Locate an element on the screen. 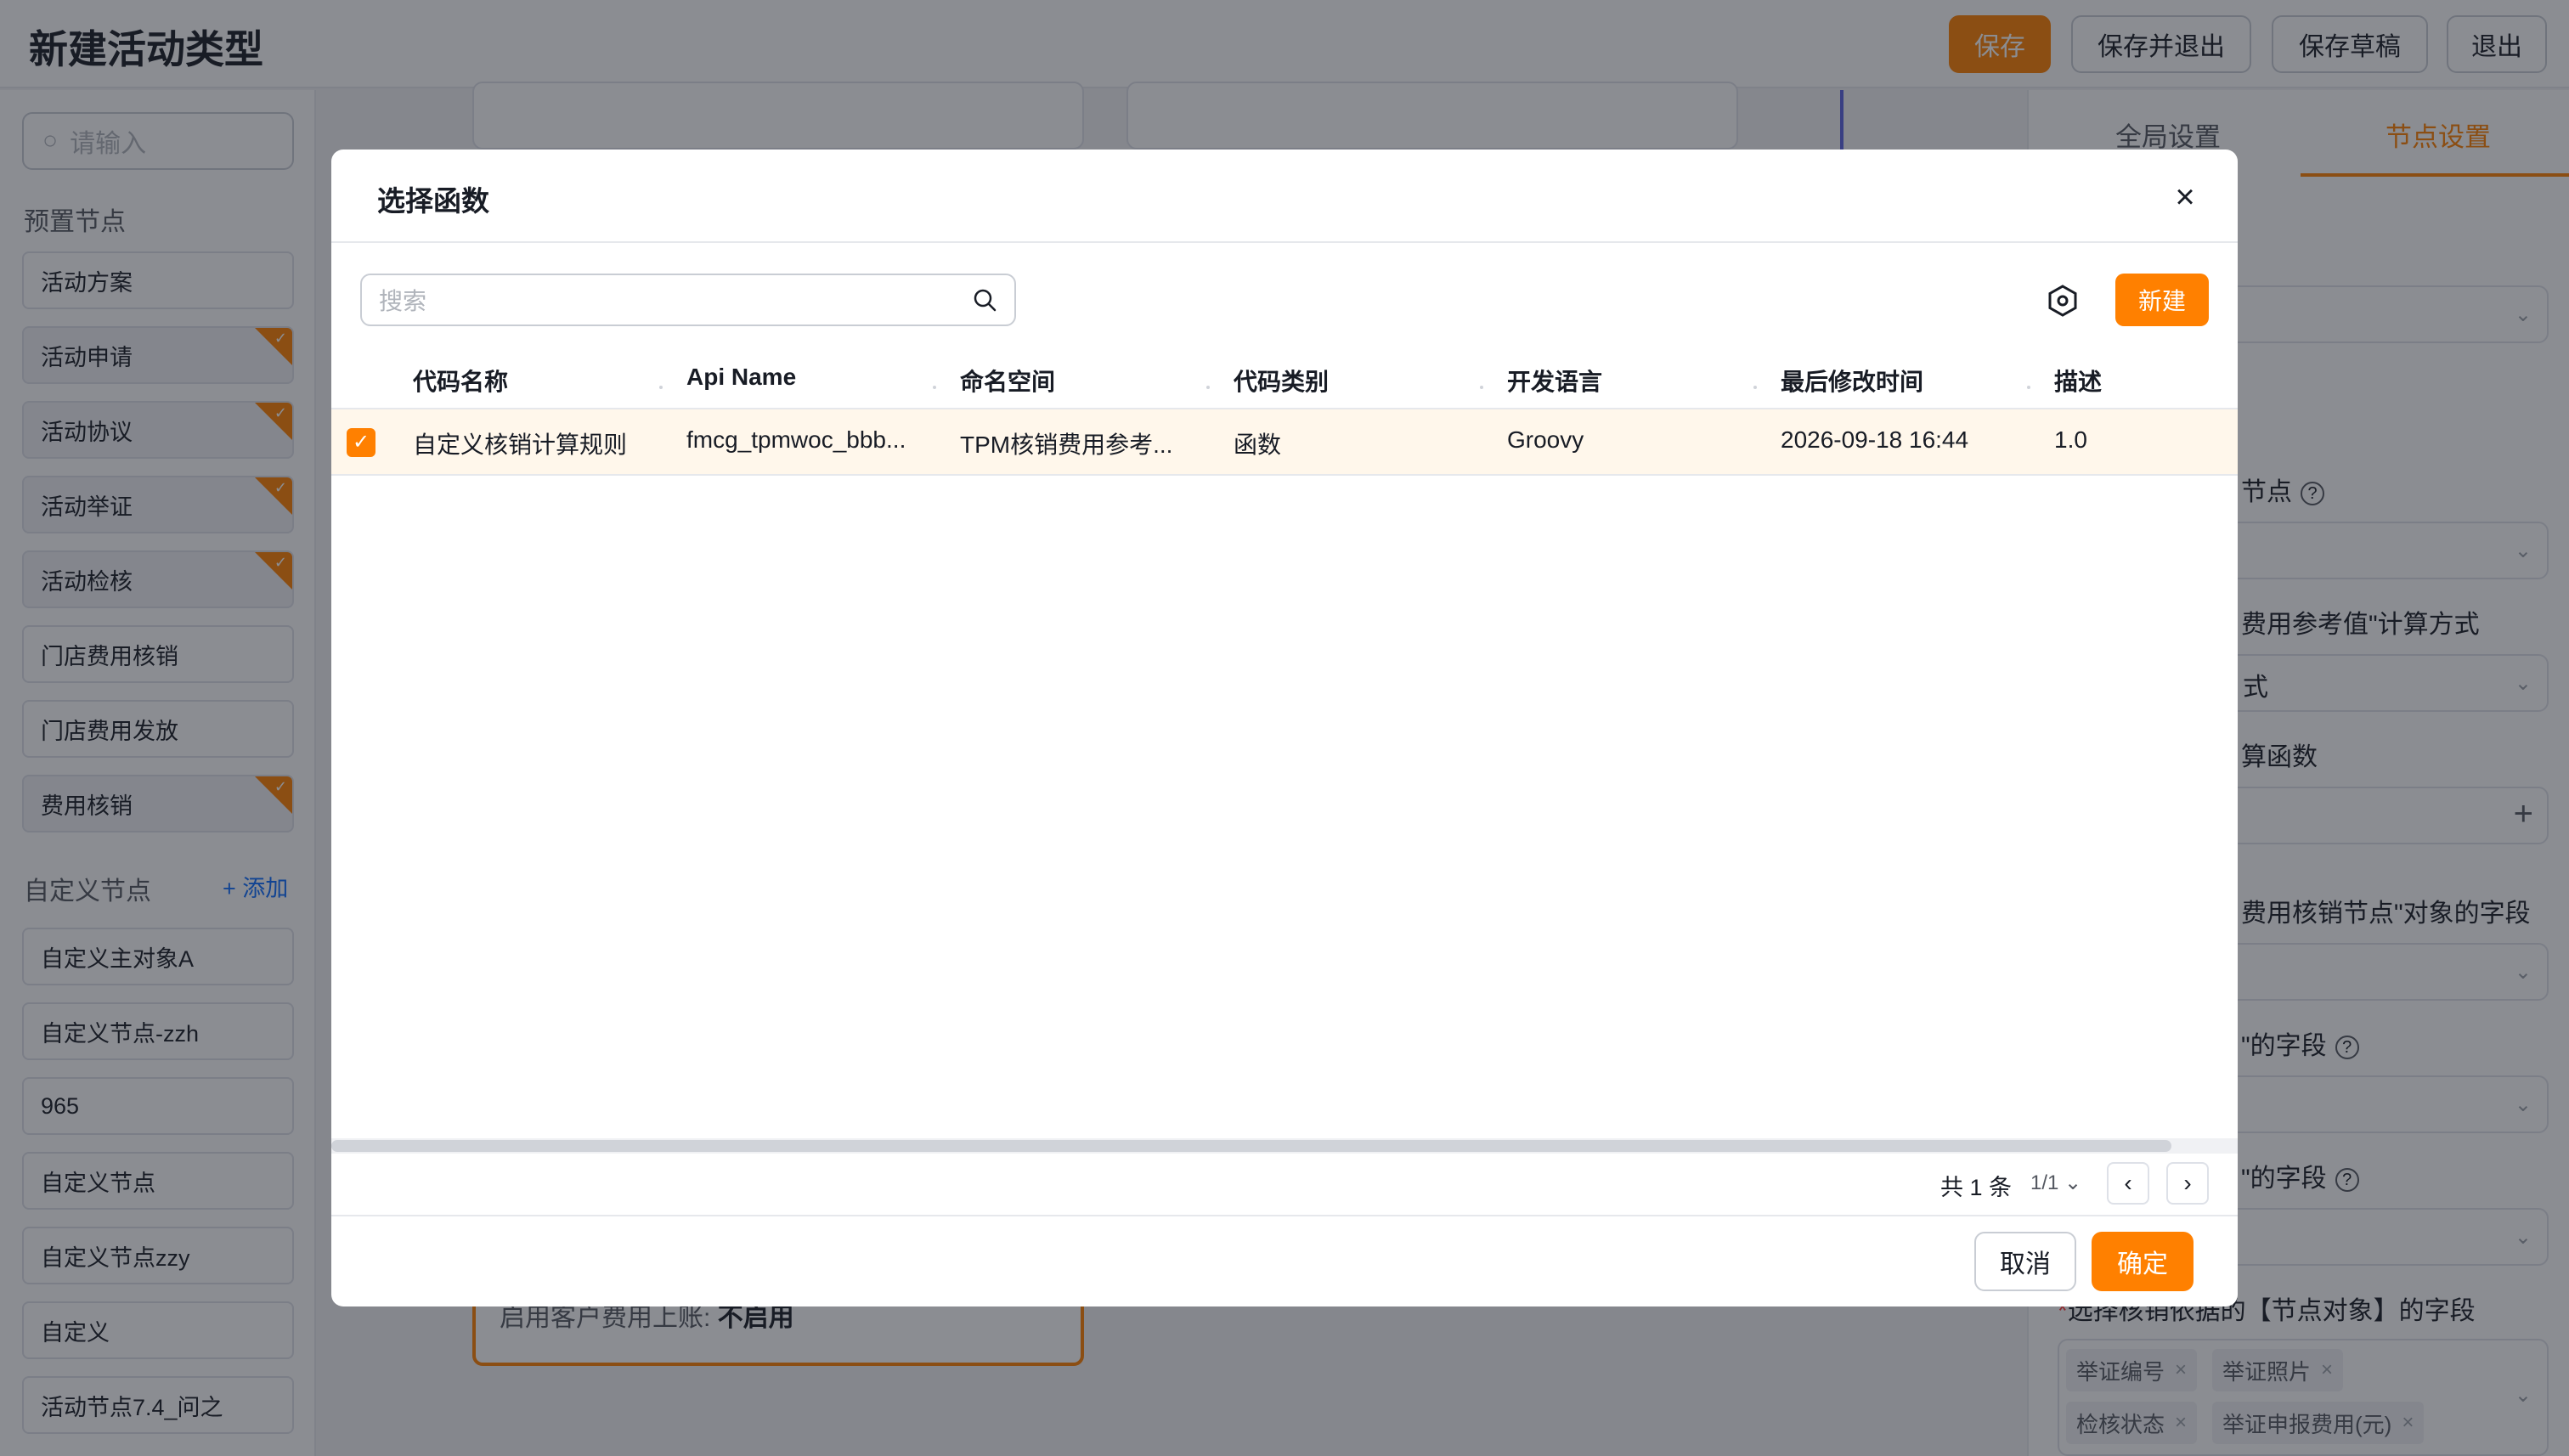  confirm-button: 确定 is located at coordinates (2143, 1261).